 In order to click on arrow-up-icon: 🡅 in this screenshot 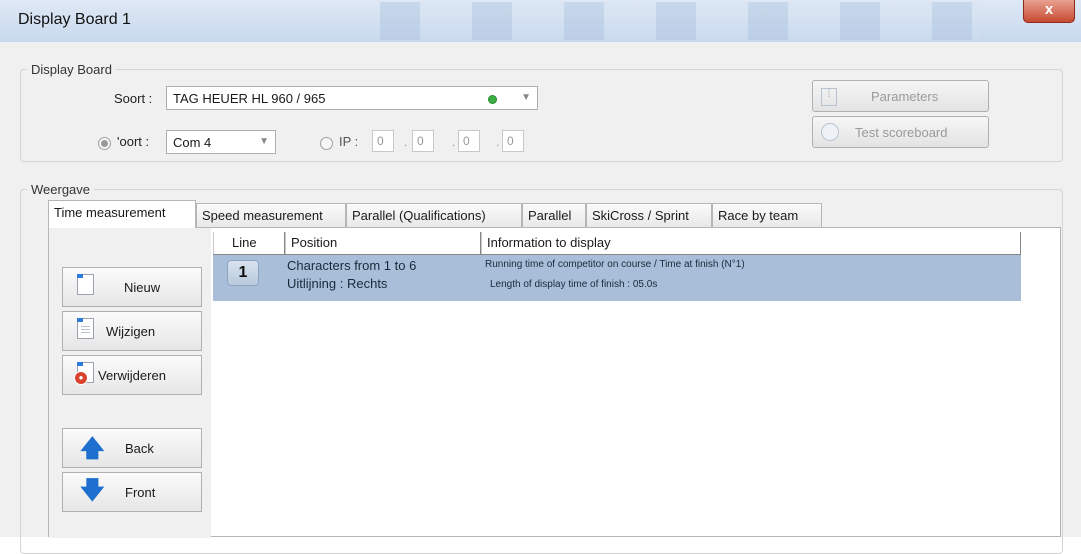, I will do `click(92, 448)`.